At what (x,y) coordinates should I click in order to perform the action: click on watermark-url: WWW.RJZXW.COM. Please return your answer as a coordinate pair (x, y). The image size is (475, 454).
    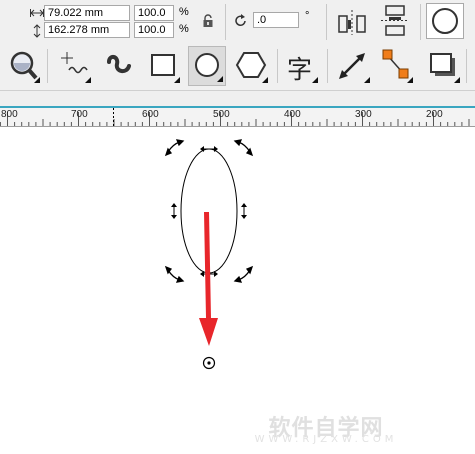
    Looking at the image, I should click on (326, 439).